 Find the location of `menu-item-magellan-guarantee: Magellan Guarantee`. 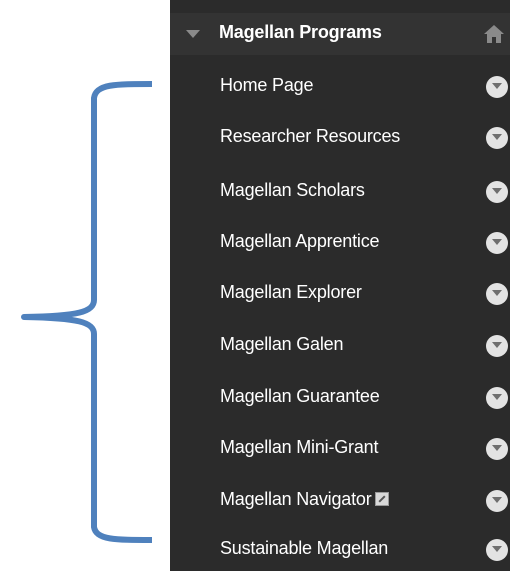

menu-item-magellan-guarantee: Magellan Guarantee is located at coordinates (340, 397).